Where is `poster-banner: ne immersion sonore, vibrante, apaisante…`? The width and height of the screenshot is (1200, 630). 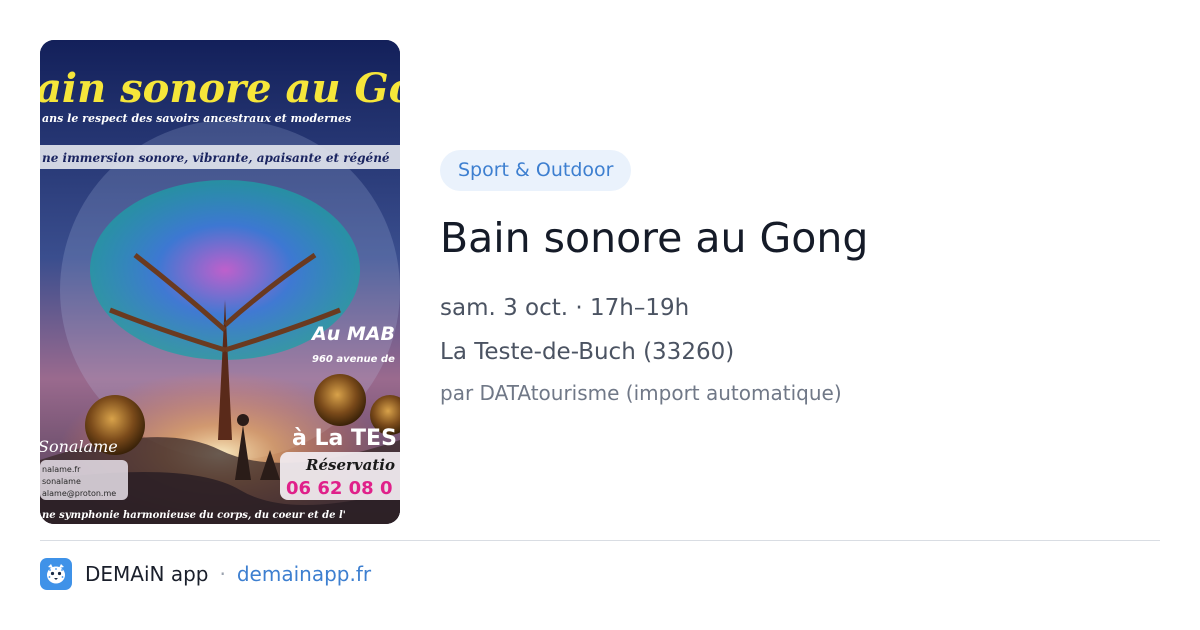 poster-banner: ne immersion sonore, vibrante, apaisante… is located at coordinates (216, 158).